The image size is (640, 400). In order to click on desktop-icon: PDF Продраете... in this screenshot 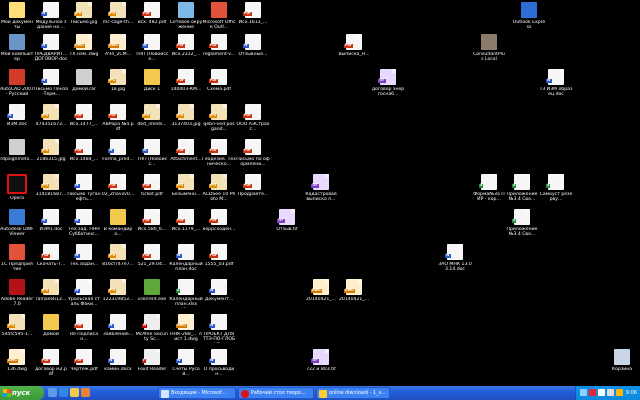, I will do `click(253, 185)`.